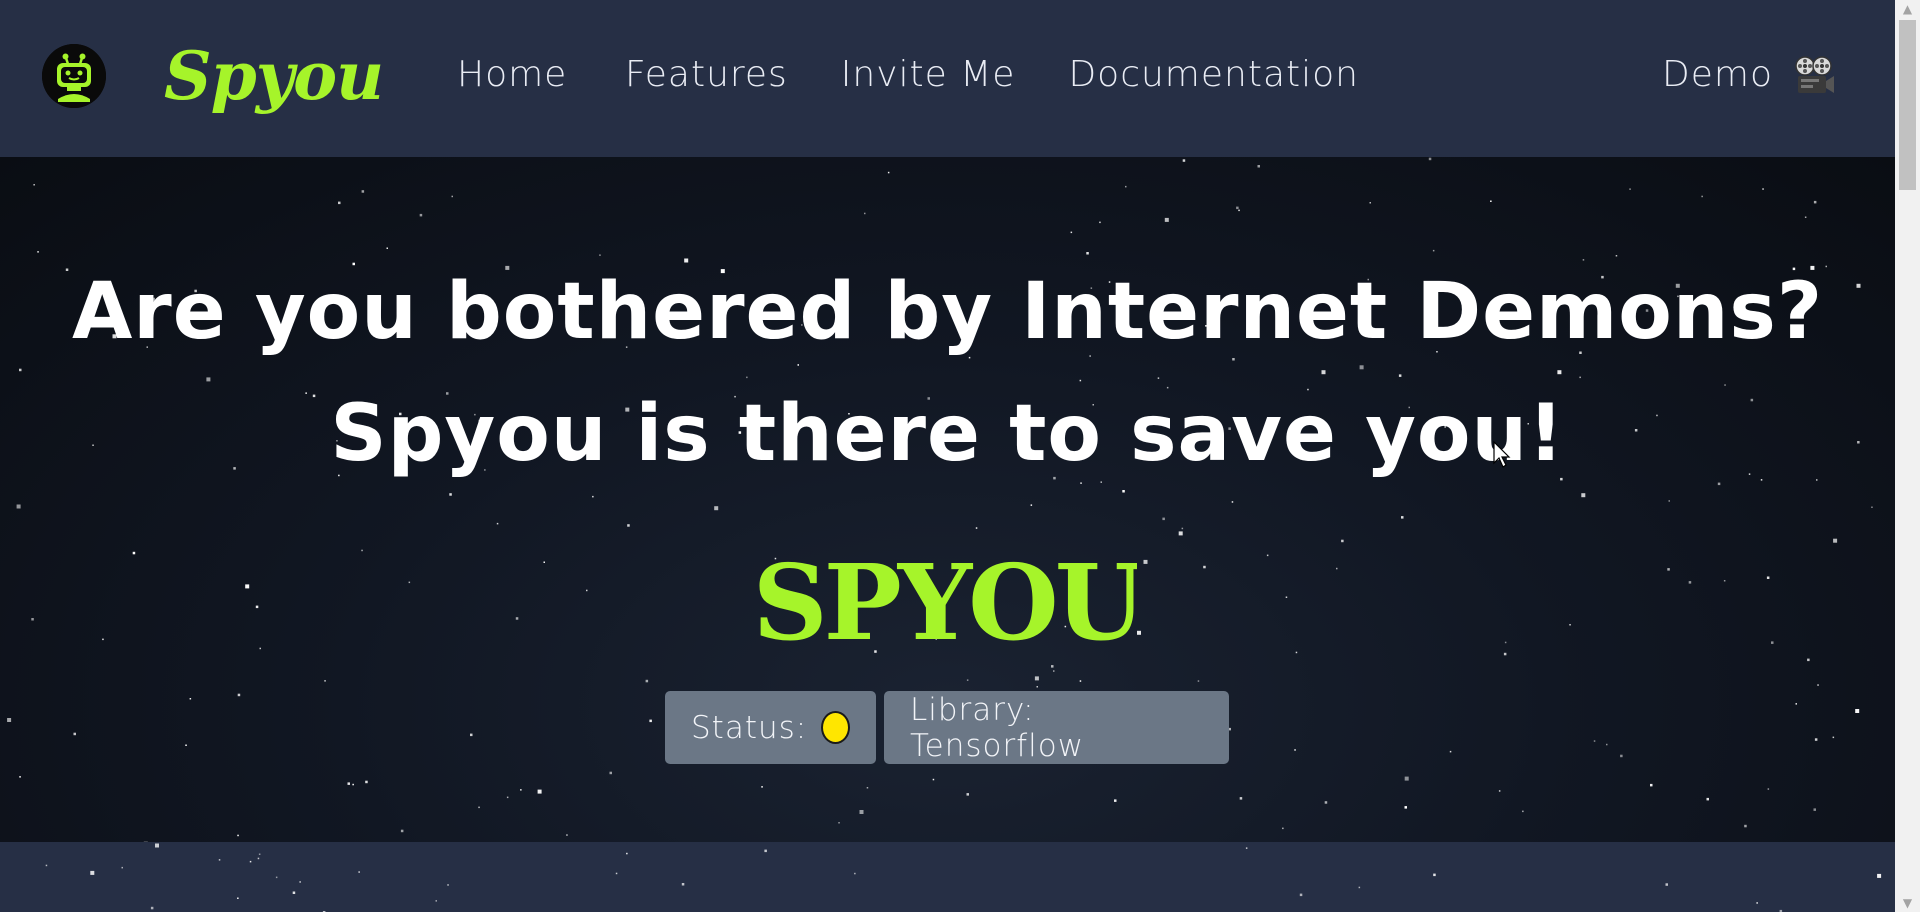 This screenshot has height=912, width=1920. Describe the element at coordinates (1907, 9) in the screenshot. I see `scroll-up-arrow-icon: ▲` at that location.